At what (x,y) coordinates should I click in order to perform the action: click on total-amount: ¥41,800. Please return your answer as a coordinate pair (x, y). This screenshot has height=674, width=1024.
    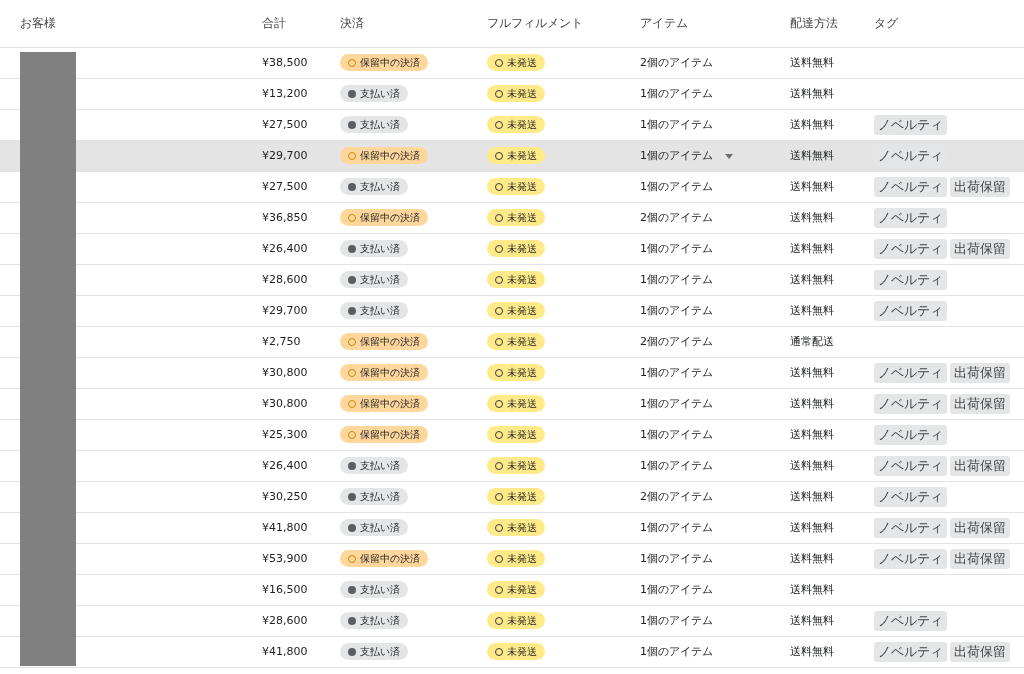
    Looking at the image, I should click on (285, 651).